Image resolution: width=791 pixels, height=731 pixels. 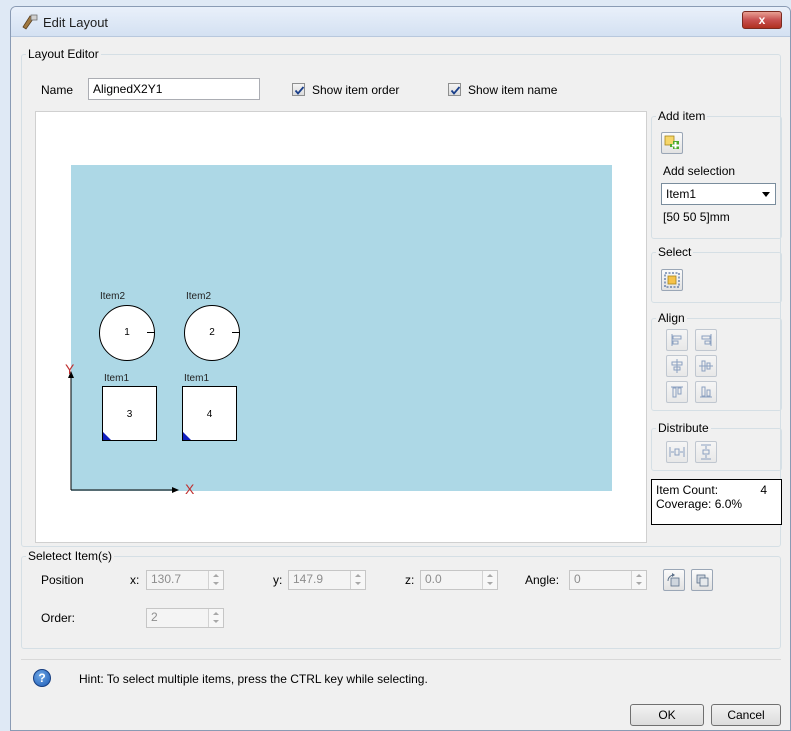 What do you see at coordinates (766, 194) in the screenshot?
I see `chevron-down-icon` at bounding box center [766, 194].